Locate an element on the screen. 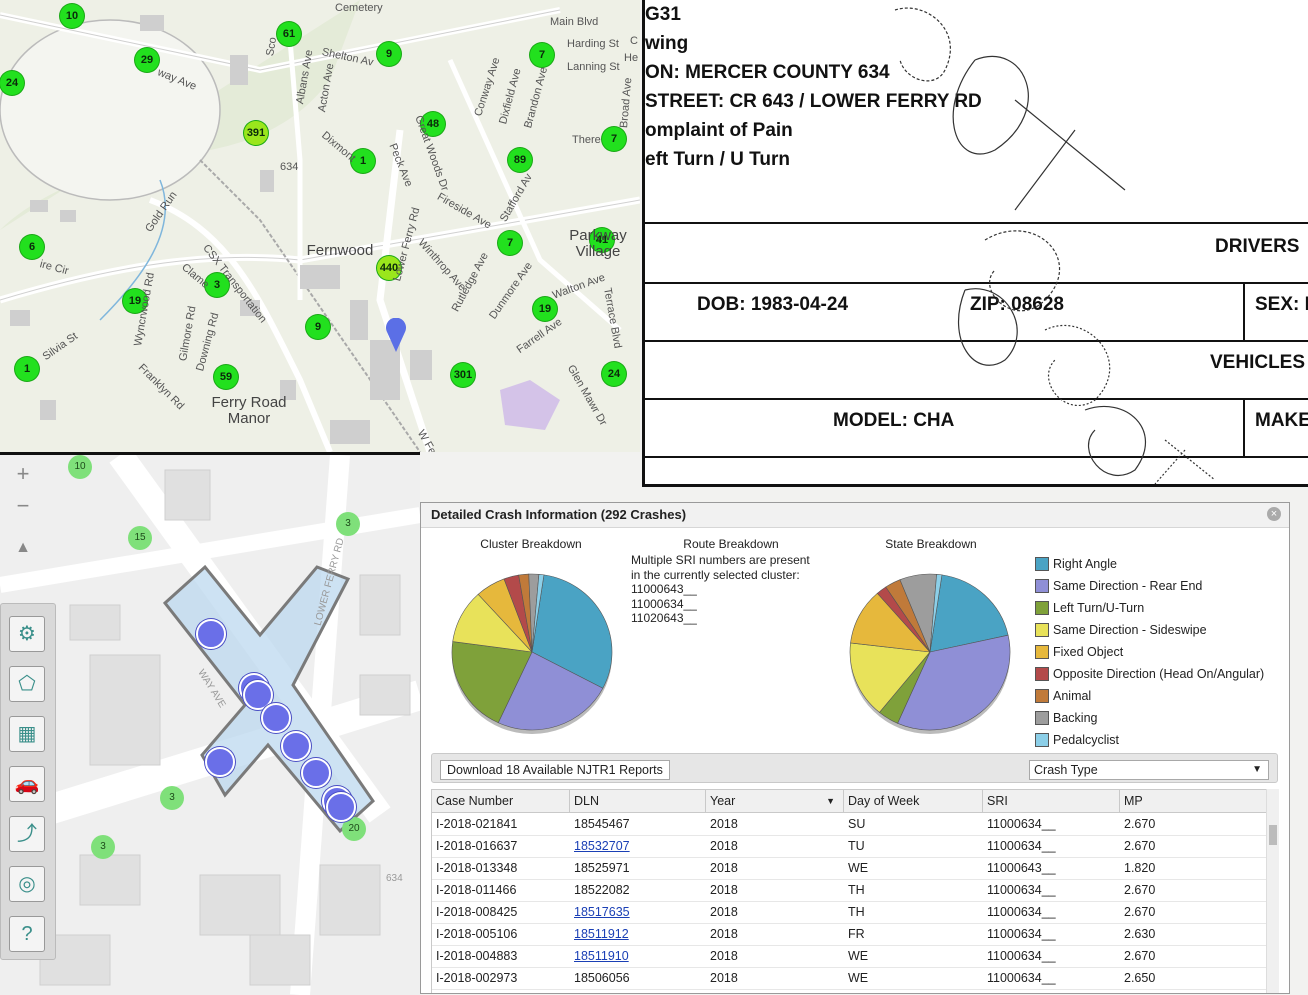  legend-item: Backing is located at coordinates (1149, 718).